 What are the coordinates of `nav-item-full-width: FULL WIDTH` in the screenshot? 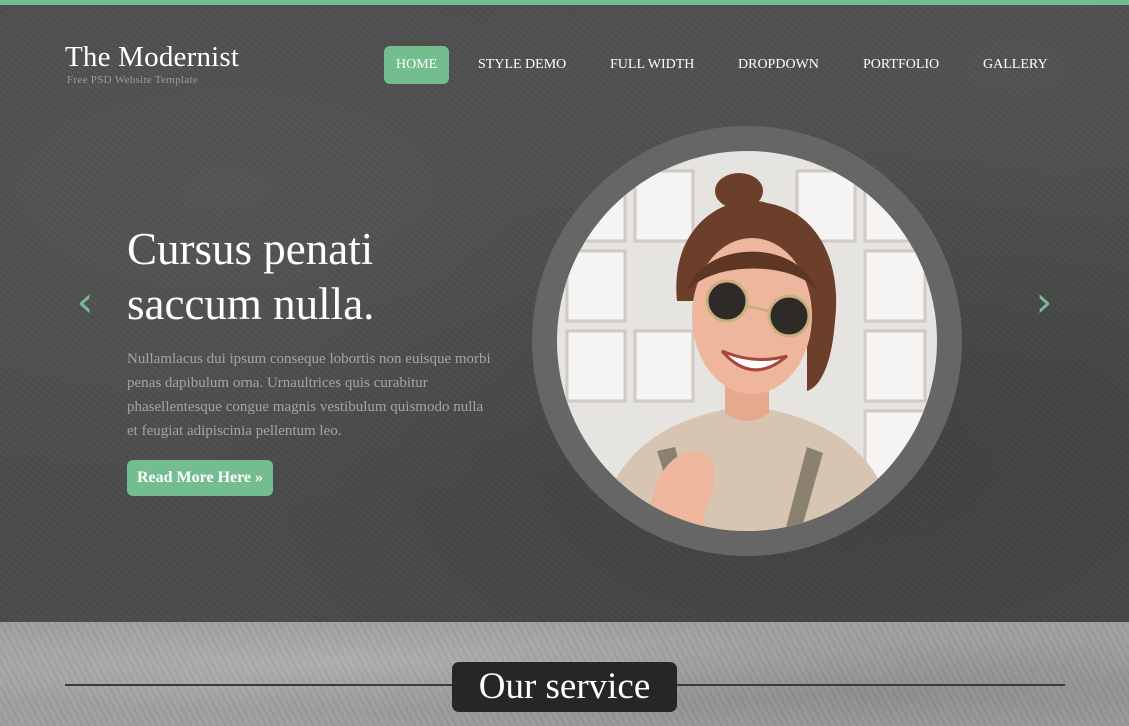 It's located at (652, 65).